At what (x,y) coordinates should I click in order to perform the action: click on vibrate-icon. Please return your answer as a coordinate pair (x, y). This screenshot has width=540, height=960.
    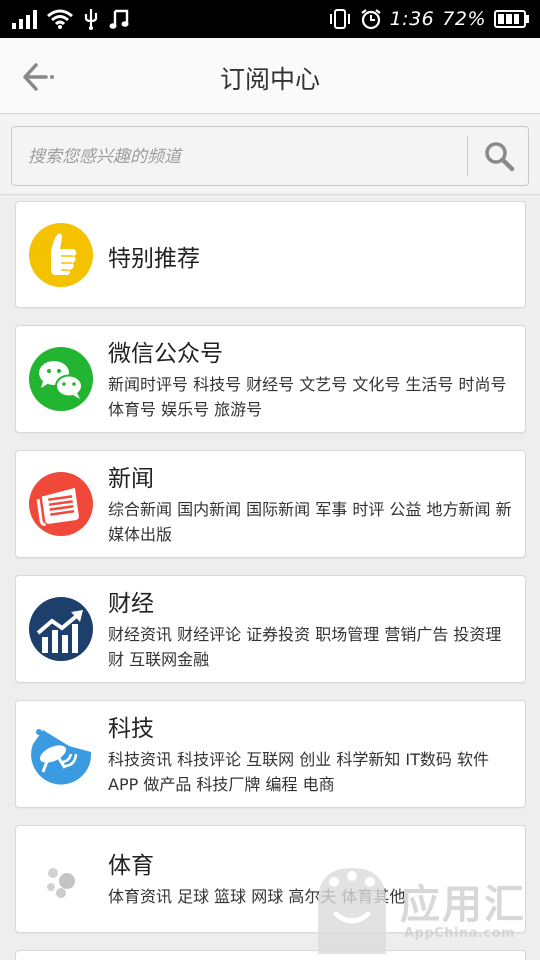
    Looking at the image, I should click on (339, 19).